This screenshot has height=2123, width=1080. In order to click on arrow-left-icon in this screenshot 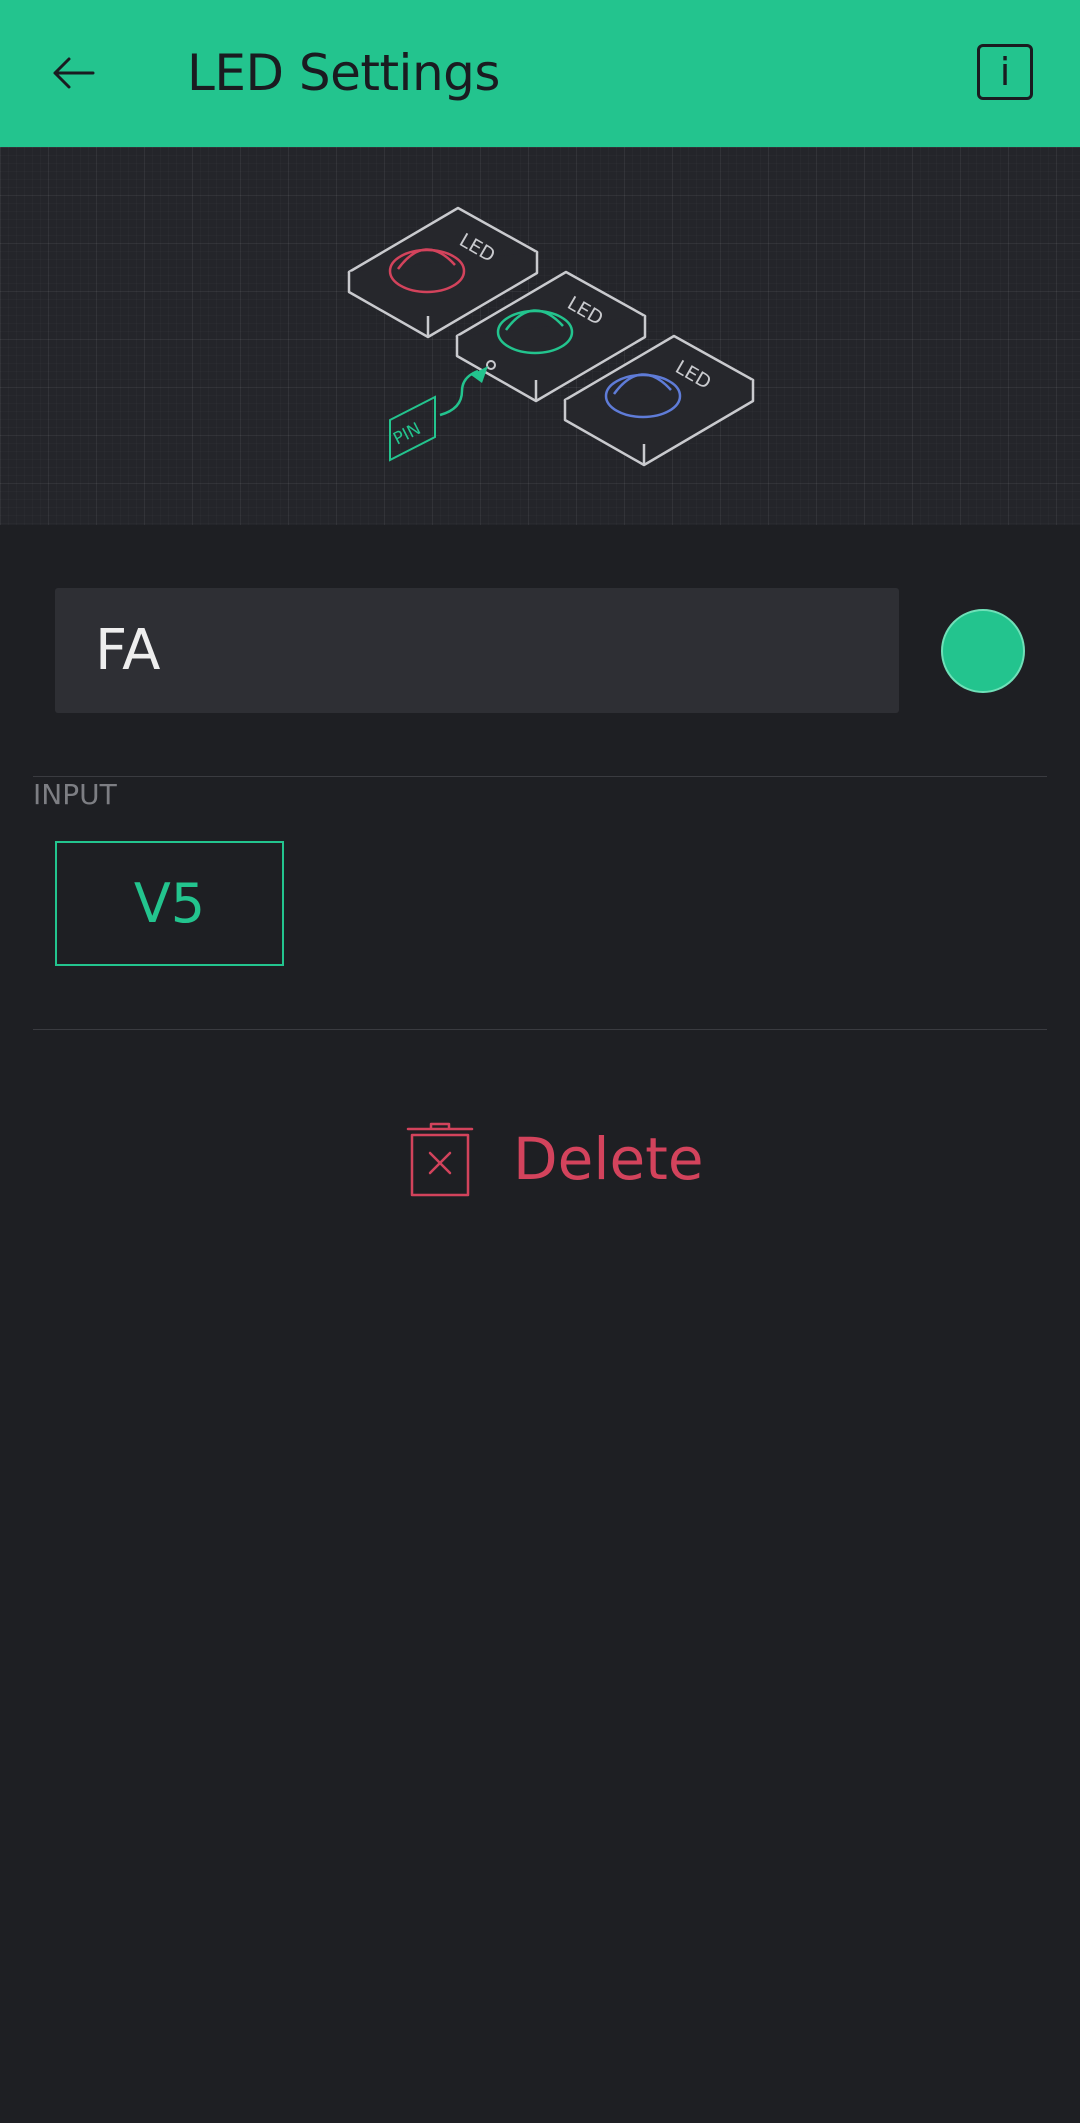, I will do `click(74, 73)`.